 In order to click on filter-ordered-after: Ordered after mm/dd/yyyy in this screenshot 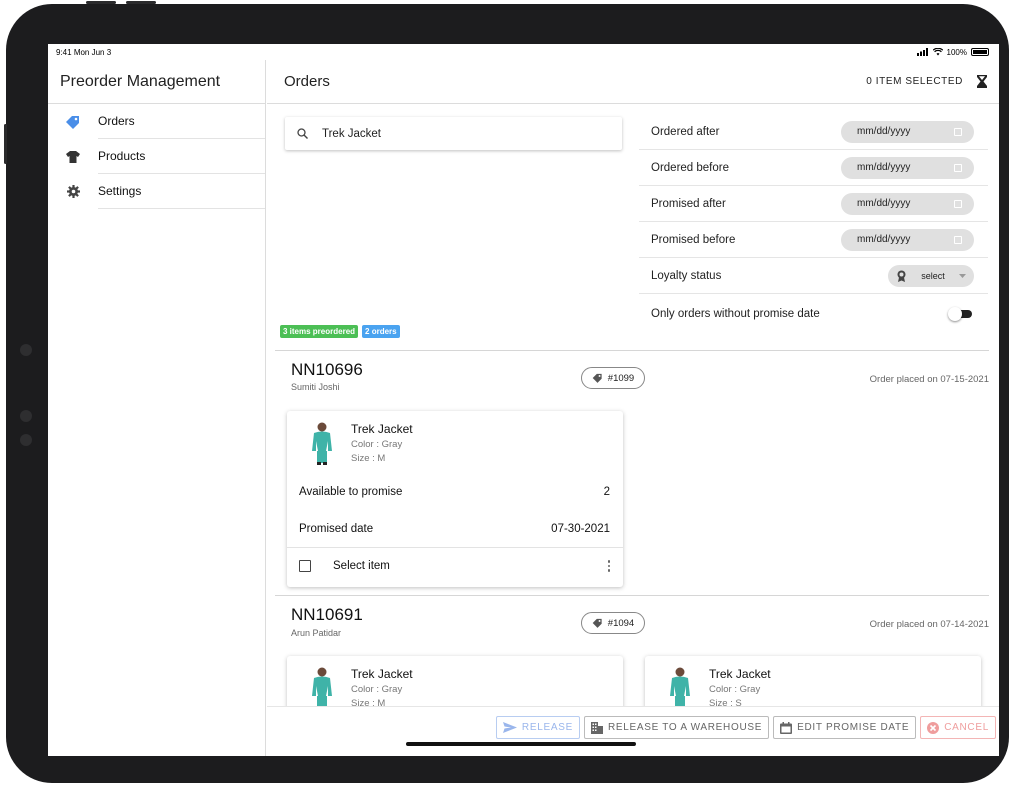, I will do `click(813, 132)`.